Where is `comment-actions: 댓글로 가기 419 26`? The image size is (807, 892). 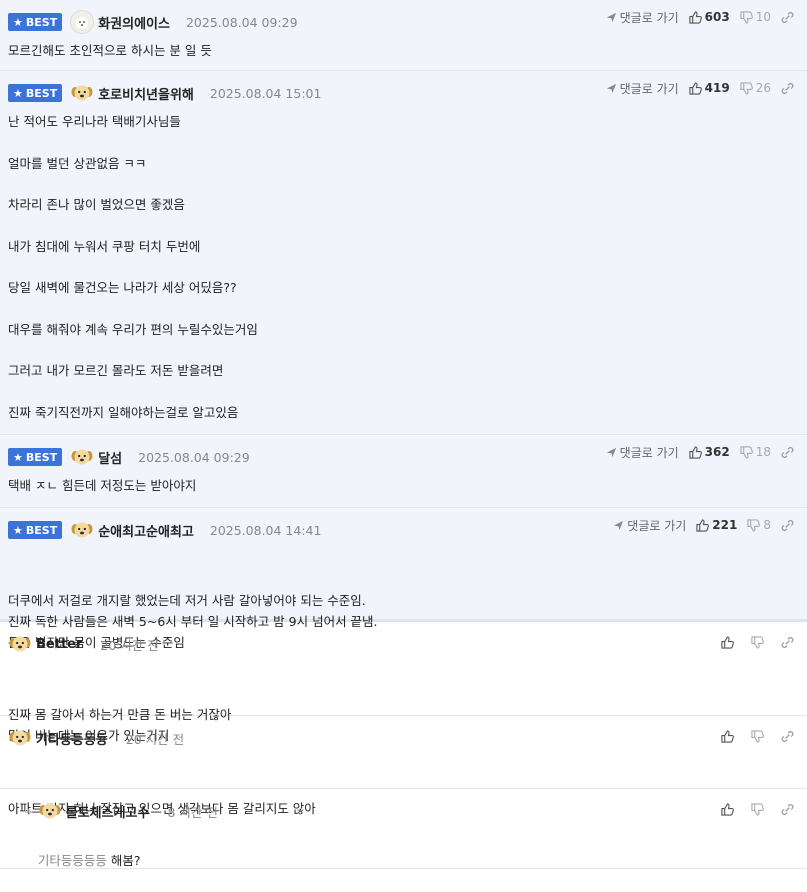 comment-actions: 댓글로 가기 419 26 is located at coordinates (696, 88).